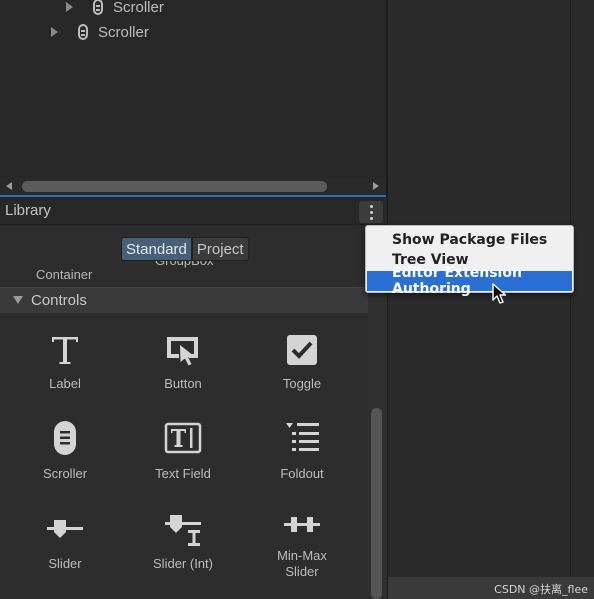  I want to click on checkbox-checked-icon, so click(302, 350).